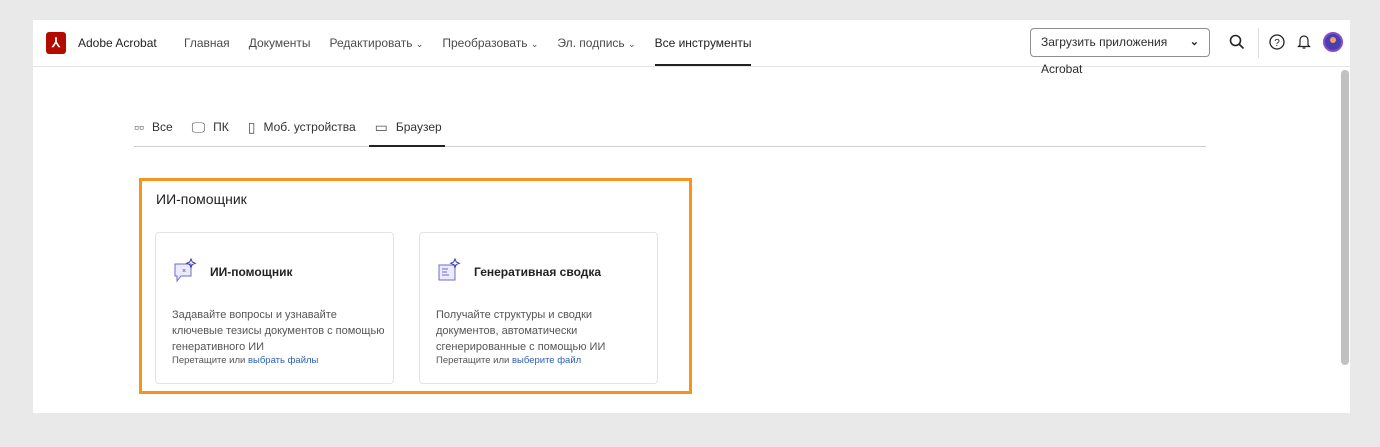  What do you see at coordinates (381, 126) in the screenshot?
I see `browser-icon: ▭` at bounding box center [381, 126].